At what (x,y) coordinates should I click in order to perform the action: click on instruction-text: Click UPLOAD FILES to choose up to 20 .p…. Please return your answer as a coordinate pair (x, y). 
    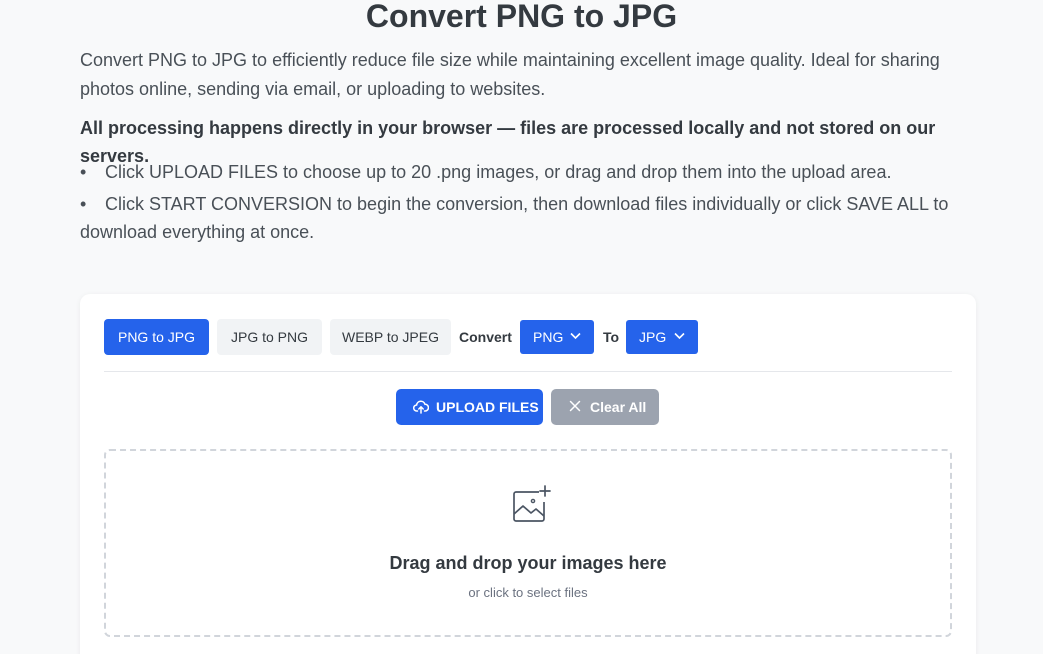
    Looking at the image, I should click on (498, 172).